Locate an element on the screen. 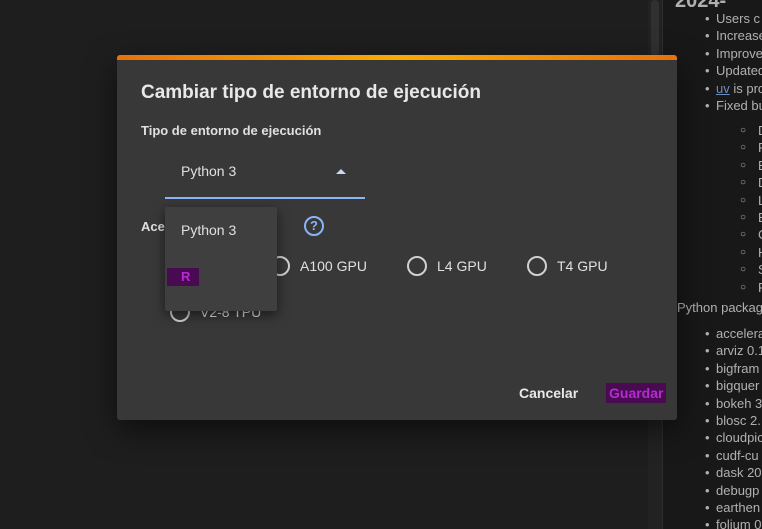  dialog-title: Cambiar tipo de entorno de ejecución is located at coordinates (311, 92).